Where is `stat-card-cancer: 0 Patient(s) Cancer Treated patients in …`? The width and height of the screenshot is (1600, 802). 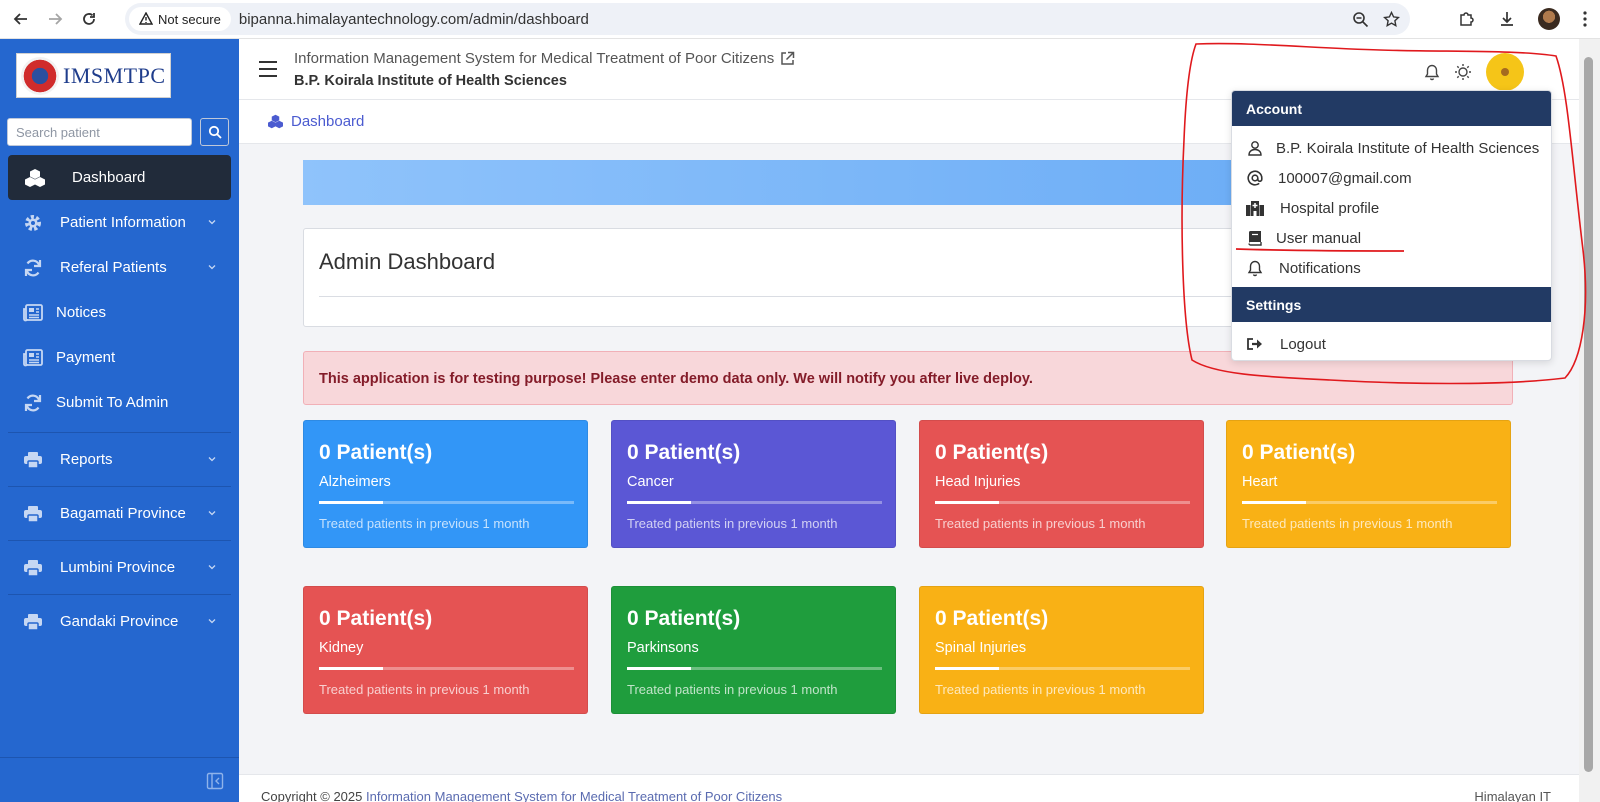
stat-card-cancer: 0 Patient(s) Cancer Treated patients in … is located at coordinates (753, 484).